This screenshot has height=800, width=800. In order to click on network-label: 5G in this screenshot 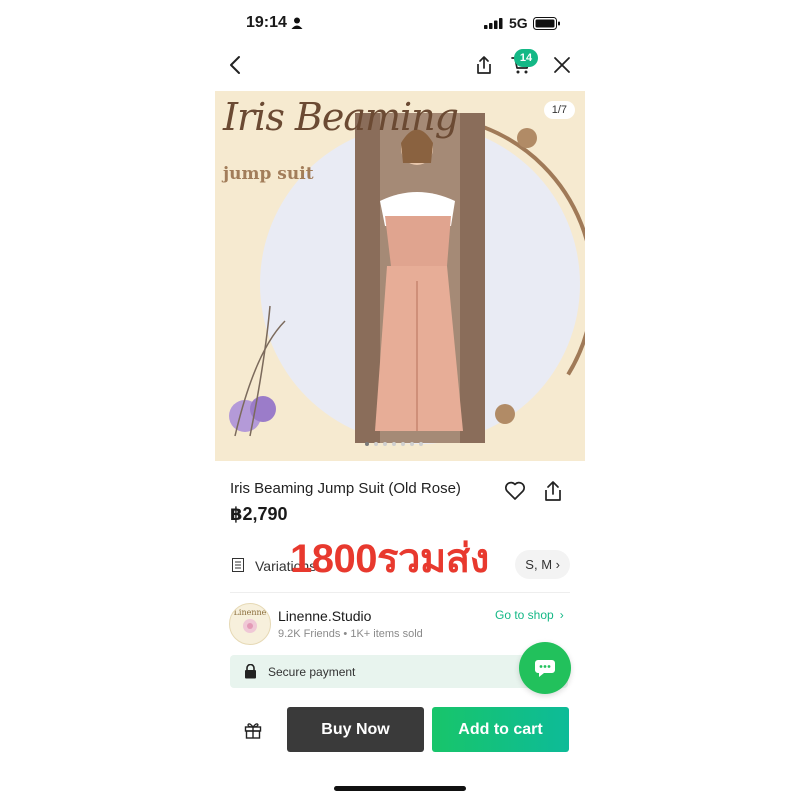, I will do `click(518, 23)`.